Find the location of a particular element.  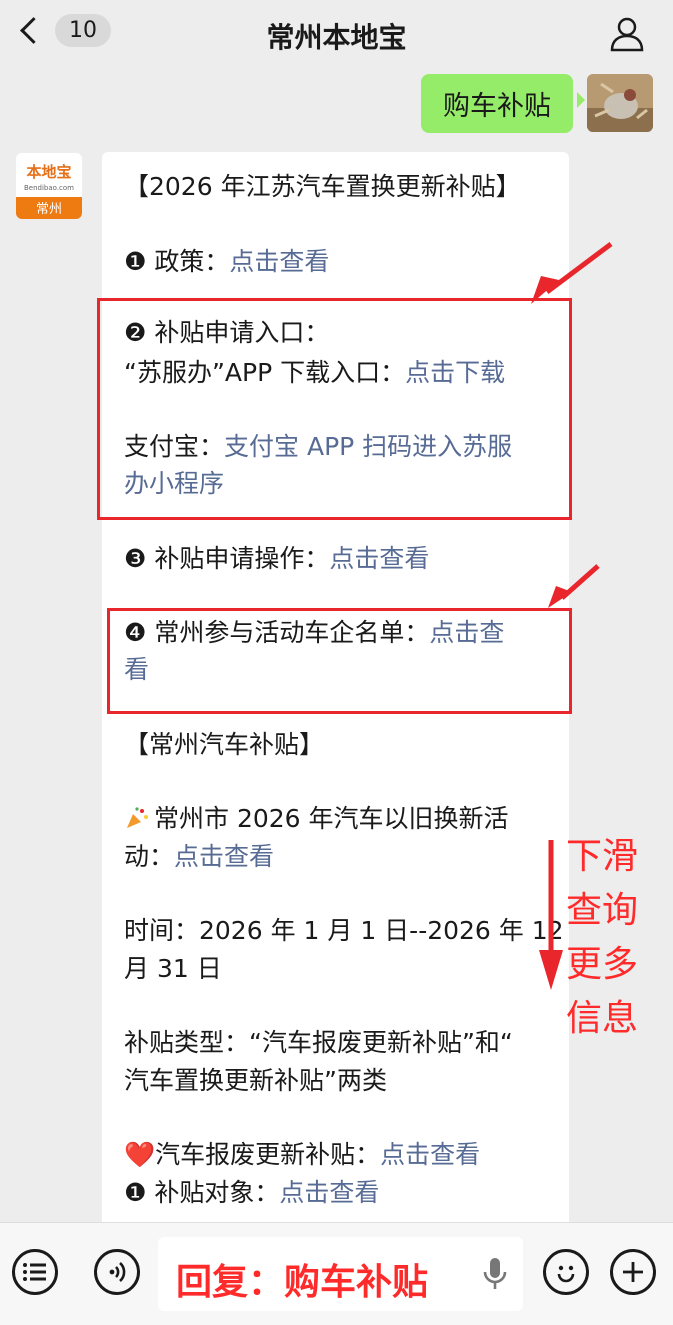

more-button is located at coordinates (633, 1272).